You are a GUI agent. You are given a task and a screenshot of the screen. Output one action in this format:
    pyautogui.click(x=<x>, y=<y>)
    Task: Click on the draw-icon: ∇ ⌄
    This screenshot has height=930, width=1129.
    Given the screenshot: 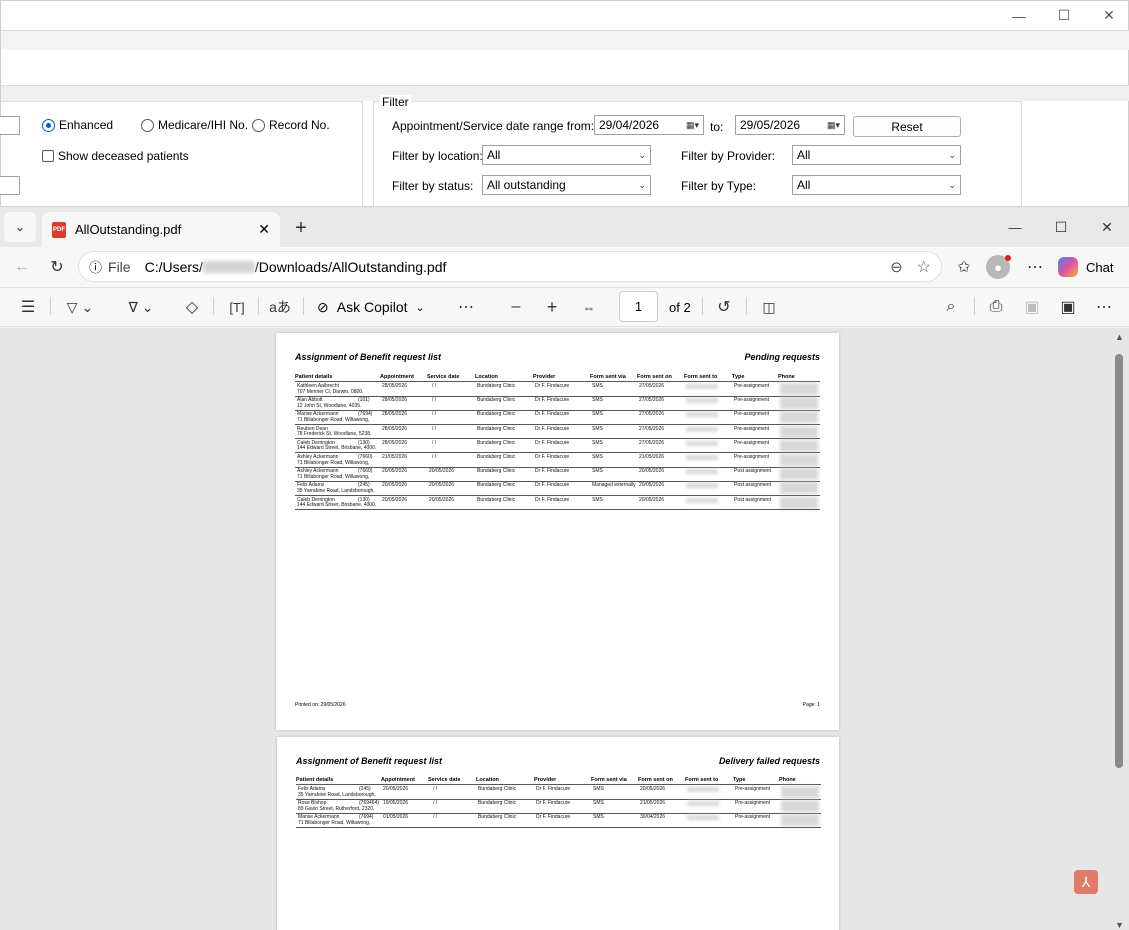 What is the action you would take?
    pyautogui.click(x=141, y=307)
    